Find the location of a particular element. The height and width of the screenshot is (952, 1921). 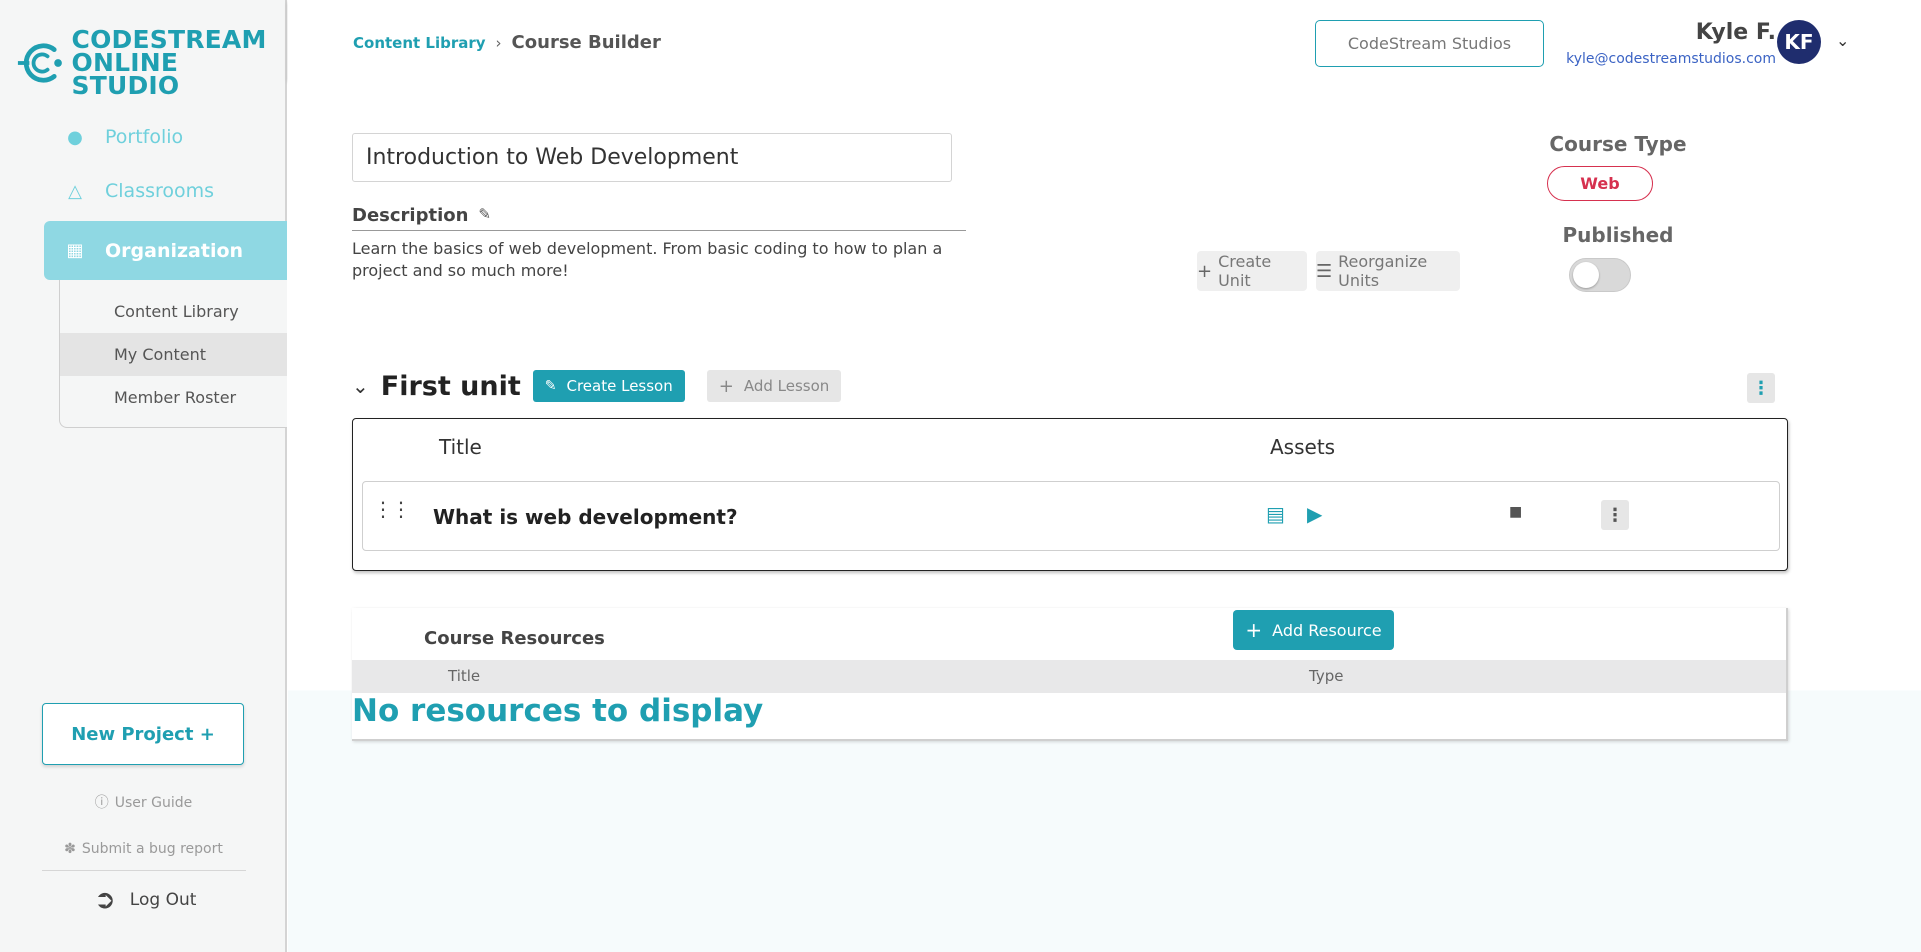

edit-pencil-icon: ✎ is located at coordinates (484, 214).